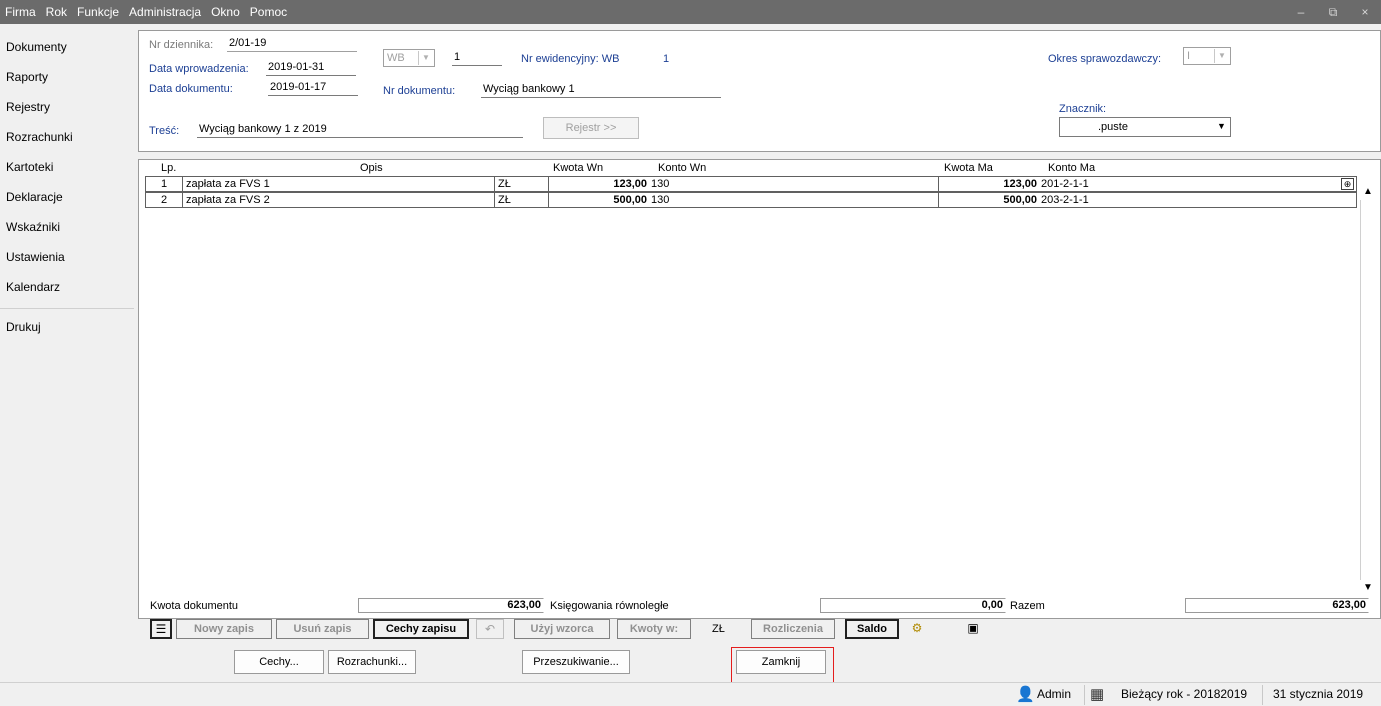  What do you see at coordinates (1318, 694) in the screenshot?
I see `status-data: 31 stycznia 2019` at bounding box center [1318, 694].